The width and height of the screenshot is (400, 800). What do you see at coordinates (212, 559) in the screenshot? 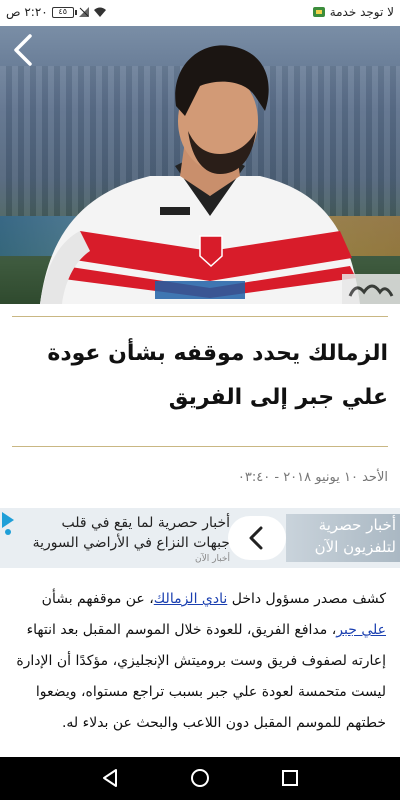
I see `ad-source: أخبار الآن` at bounding box center [212, 559].